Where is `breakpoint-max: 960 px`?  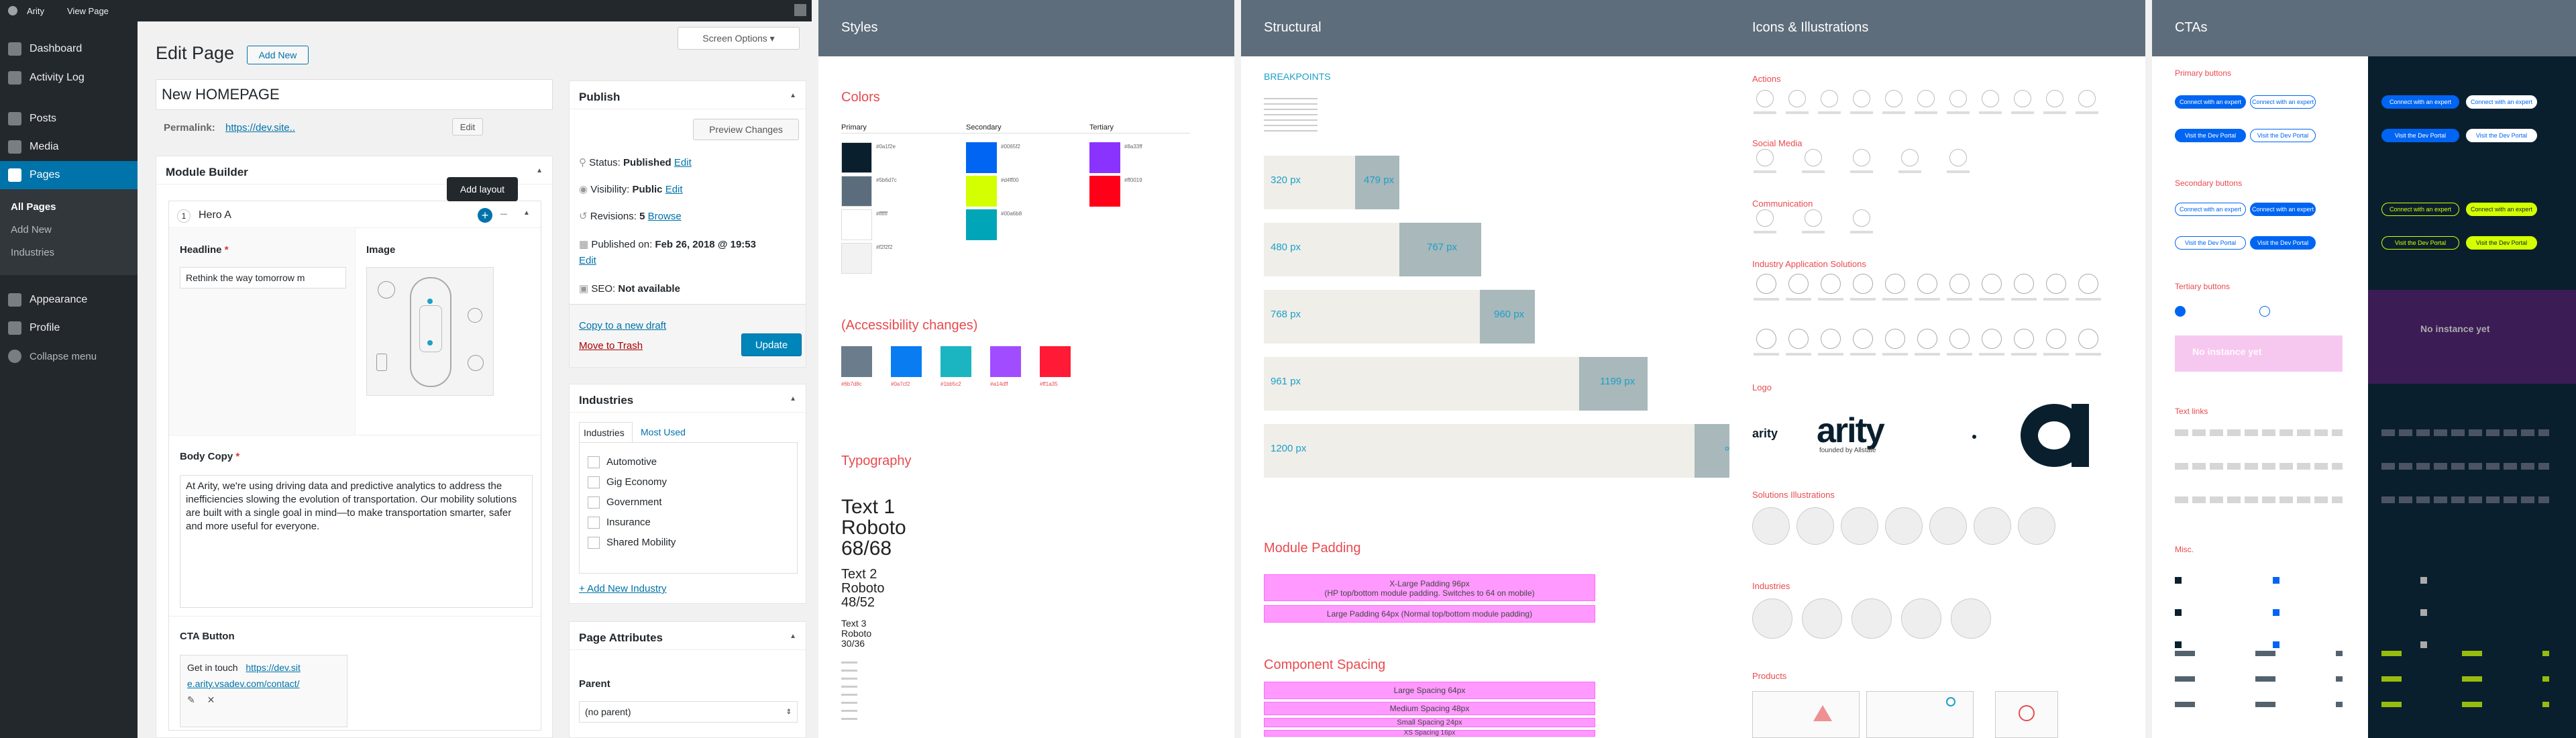 breakpoint-max: 960 px is located at coordinates (1509, 314).